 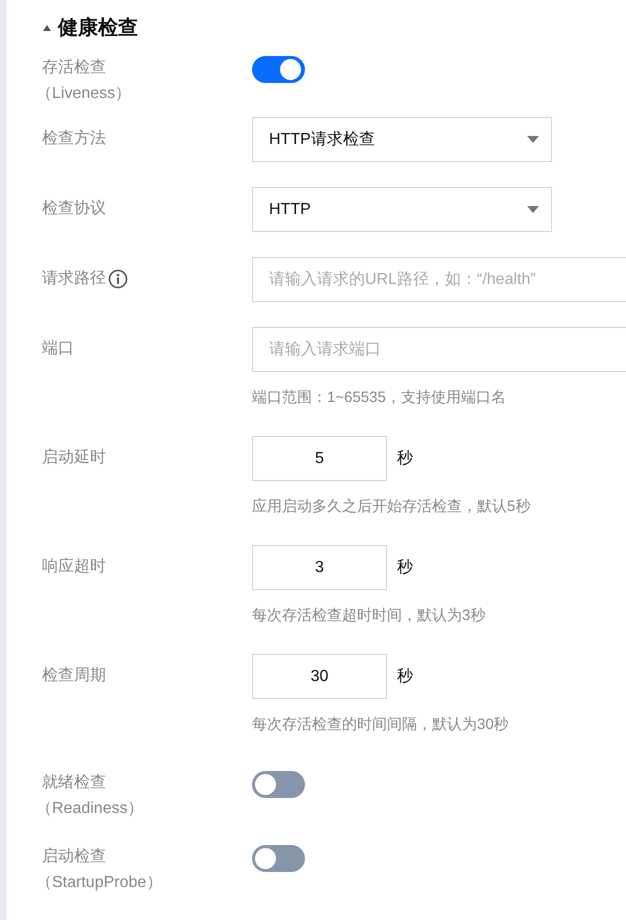 What do you see at coordinates (74, 278) in the screenshot?
I see `field-label: 请求路径` at bounding box center [74, 278].